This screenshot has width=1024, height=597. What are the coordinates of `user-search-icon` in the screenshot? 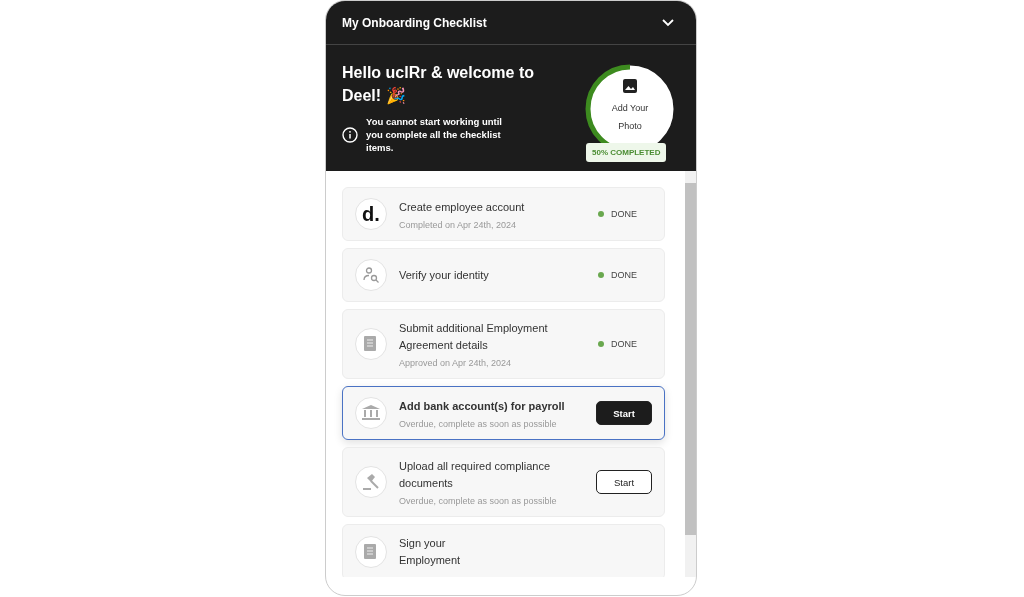 It's located at (371, 275).